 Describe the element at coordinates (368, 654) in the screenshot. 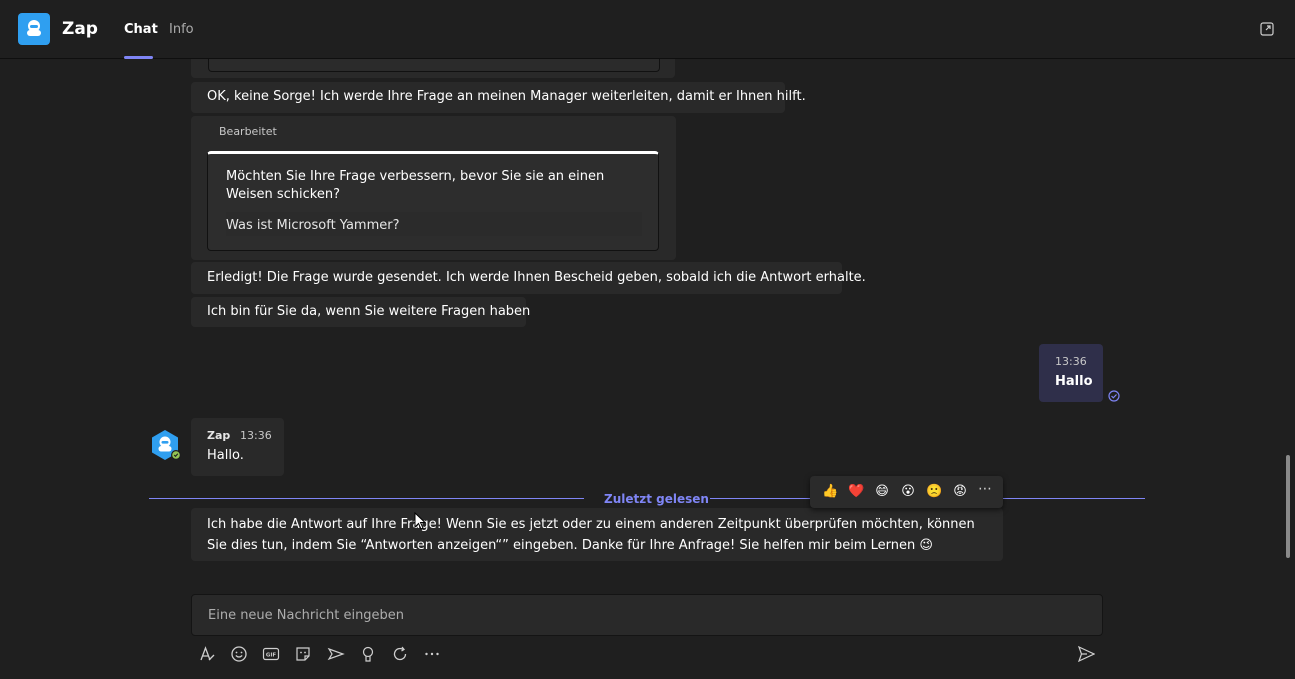

I see `praise-icon` at that location.